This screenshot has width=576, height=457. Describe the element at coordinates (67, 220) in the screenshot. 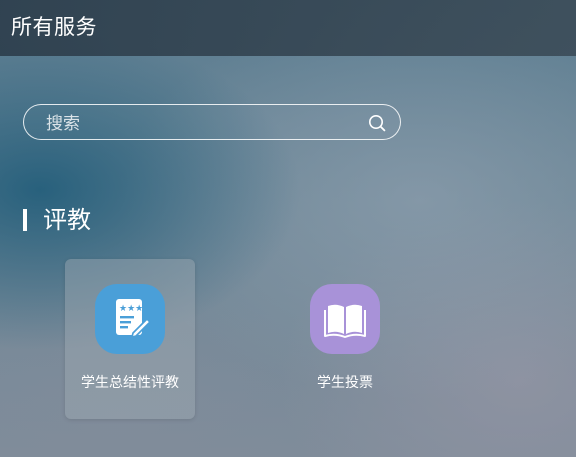

I see `section-title: 评教` at that location.